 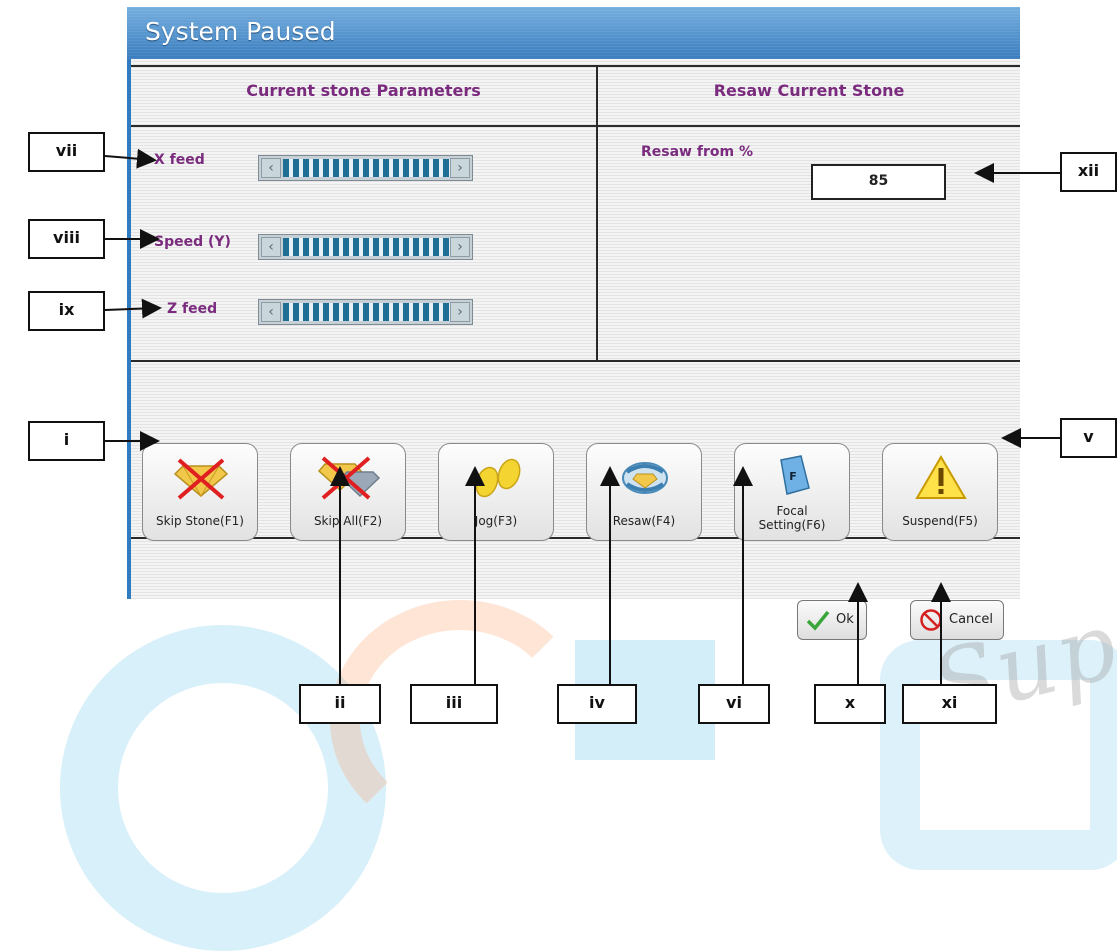 I want to click on watermark-logo-r, so click(x=998, y=755).